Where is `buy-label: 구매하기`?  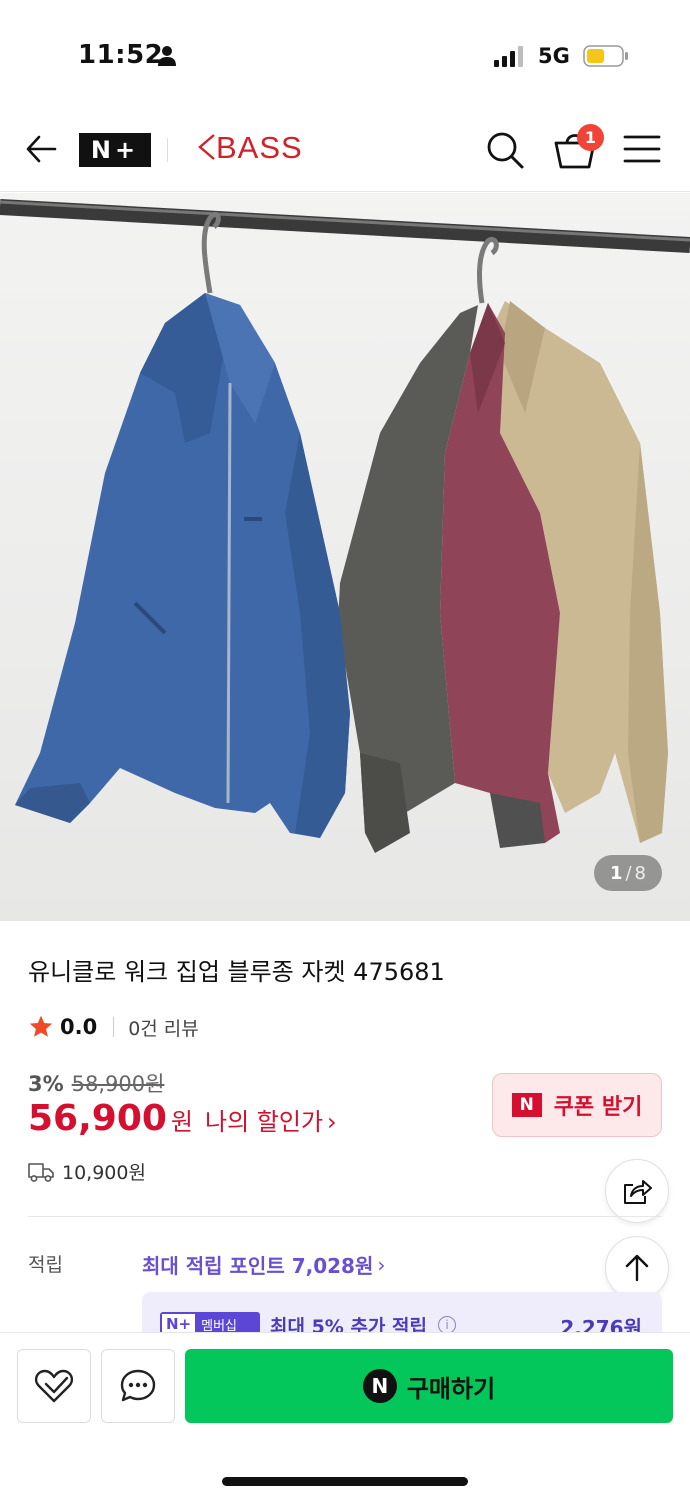 buy-label: 구매하기 is located at coordinates (451, 1388).